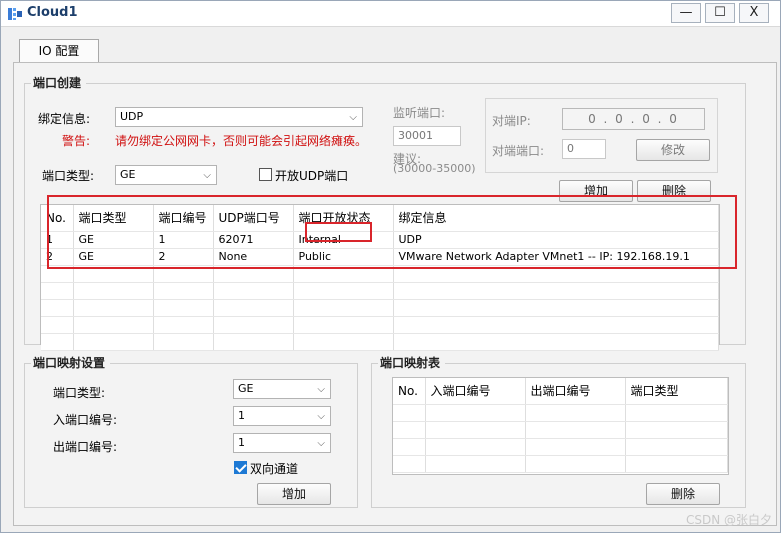 This screenshot has height=533, width=781. Describe the element at coordinates (15, 14) in the screenshot. I see `cloud-app-icon` at that location.